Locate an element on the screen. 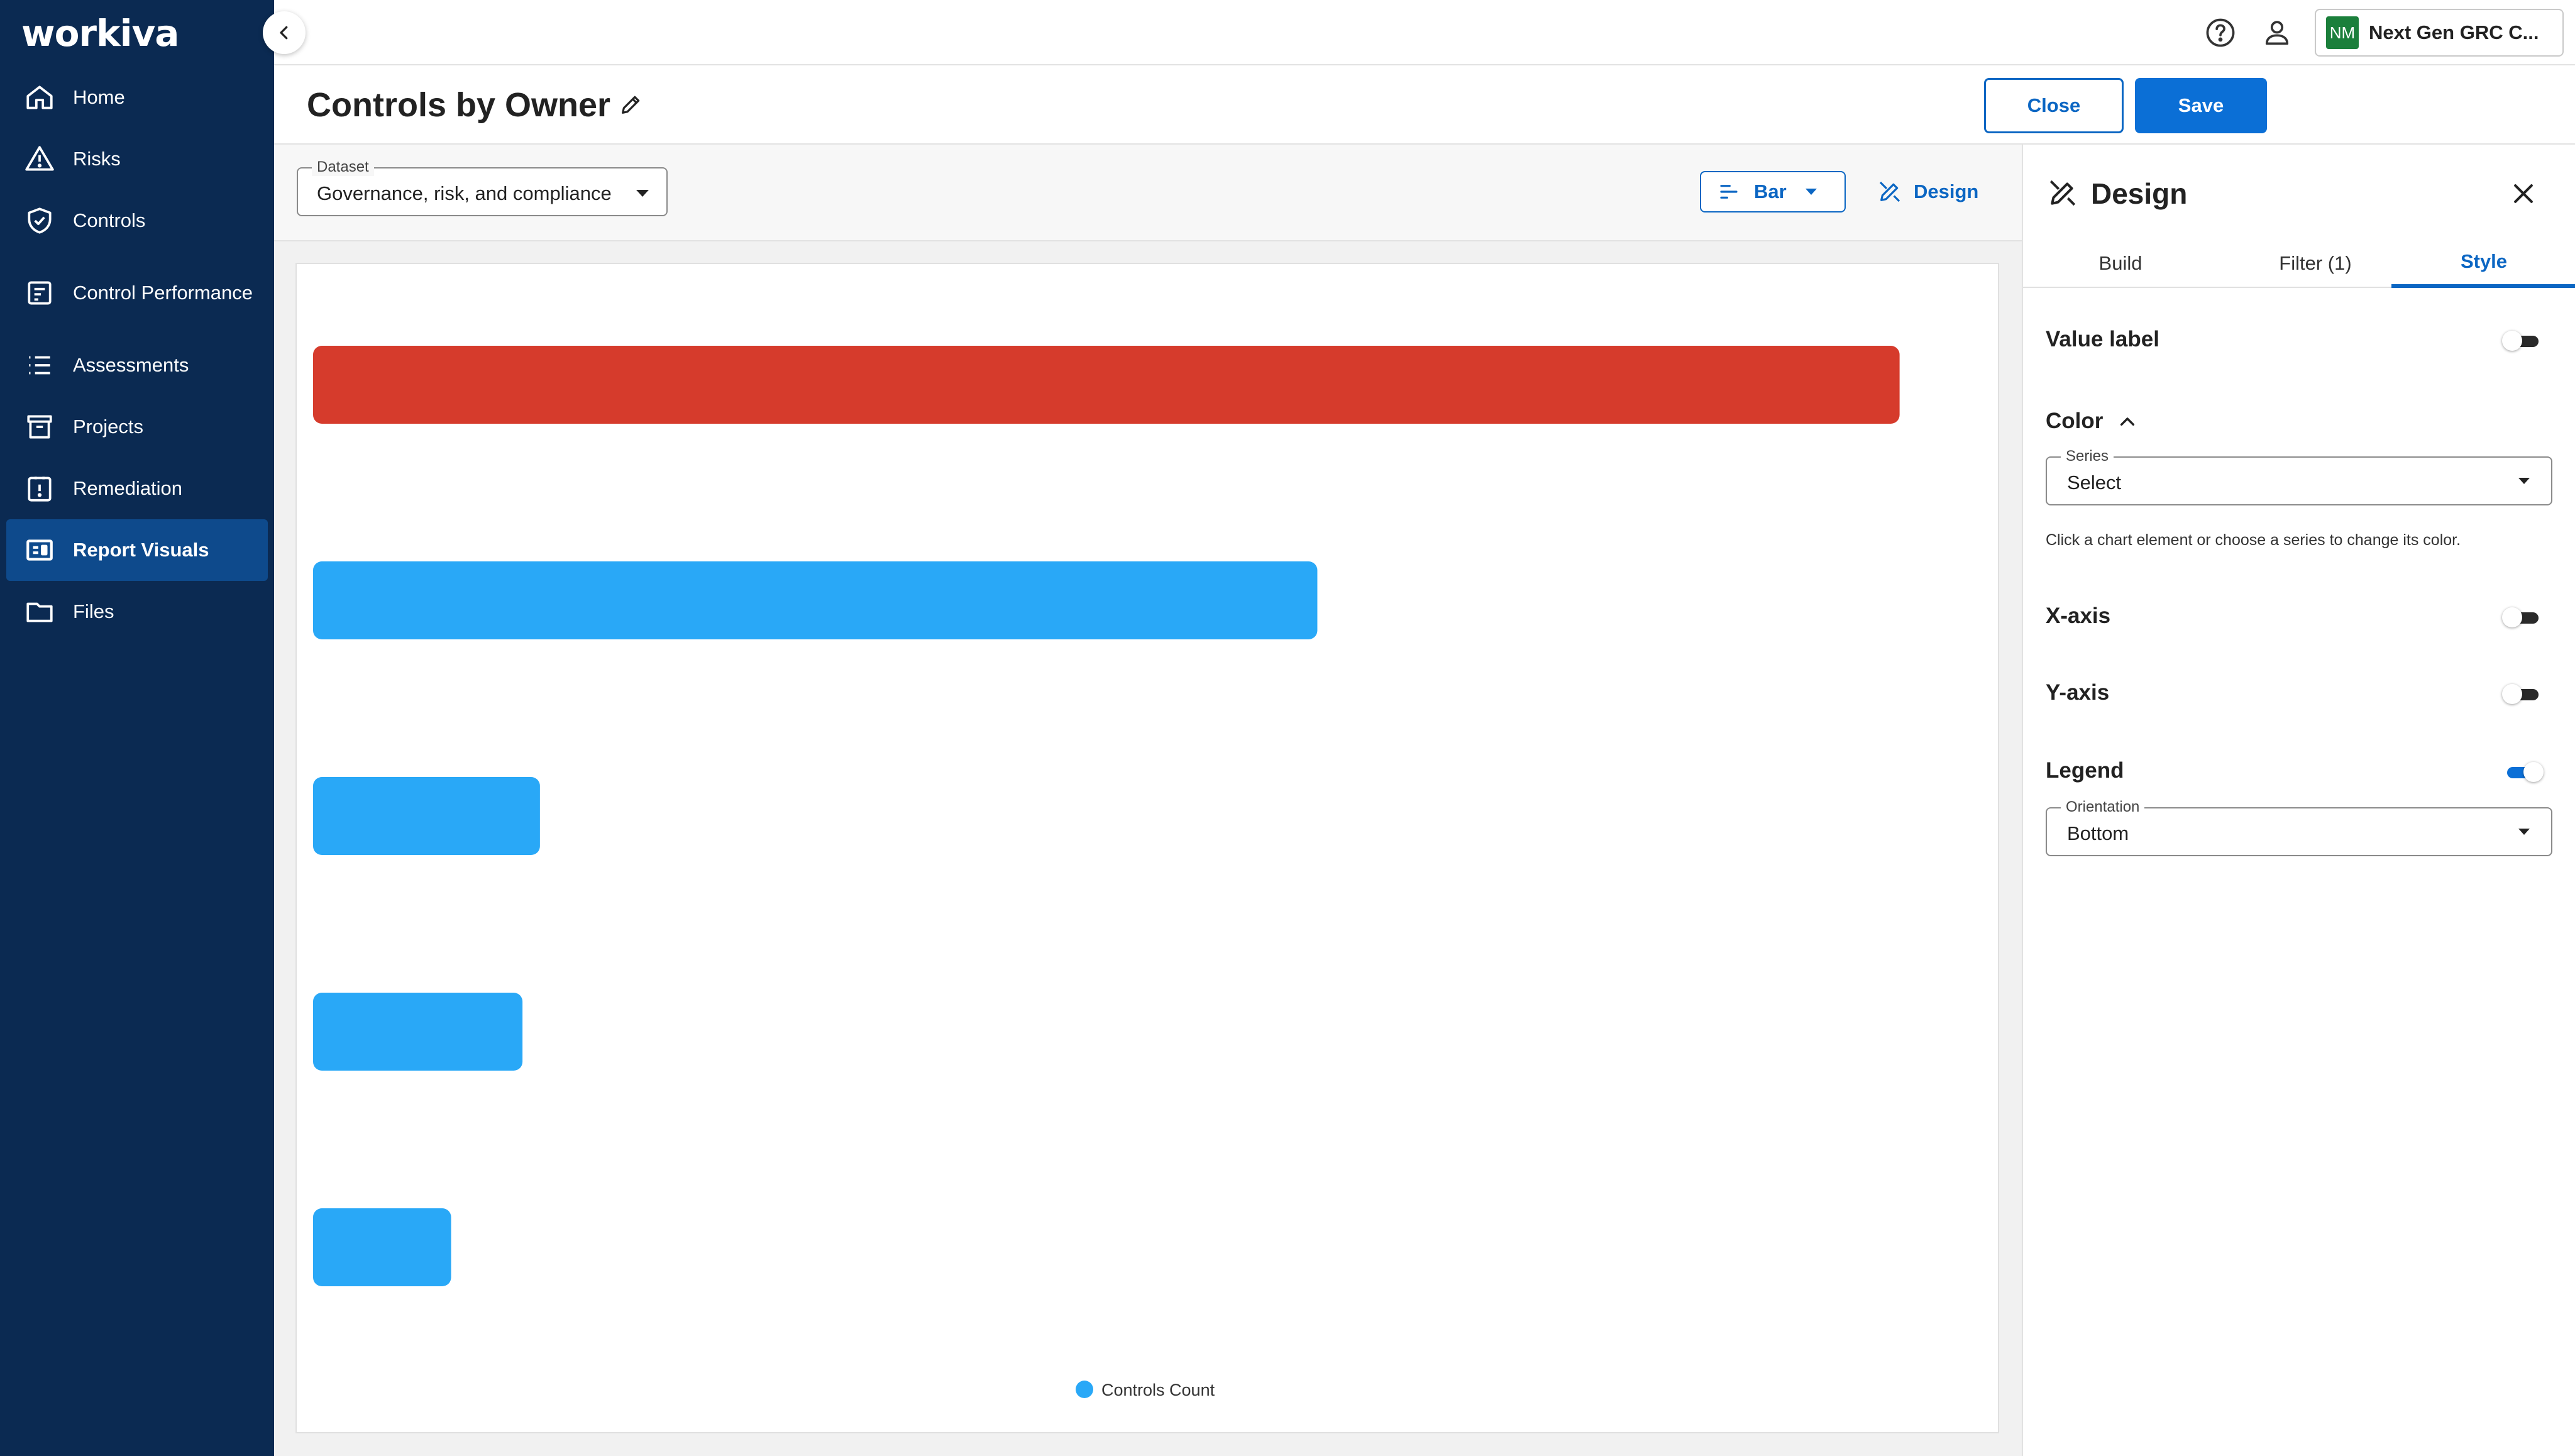 Image resolution: width=2575 pixels, height=1456 pixels. sidebar-item-risks: Risks is located at coordinates (137, 159).